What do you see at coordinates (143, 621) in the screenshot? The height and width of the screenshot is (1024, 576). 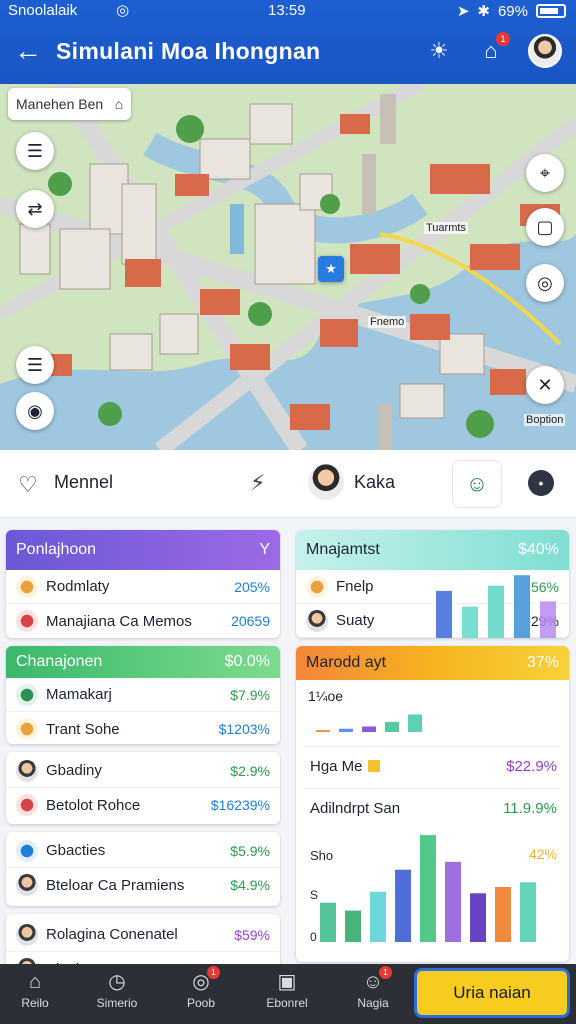 I see `list-item: Manajiana Ca Memos 20659` at bounding box center [143, 621].